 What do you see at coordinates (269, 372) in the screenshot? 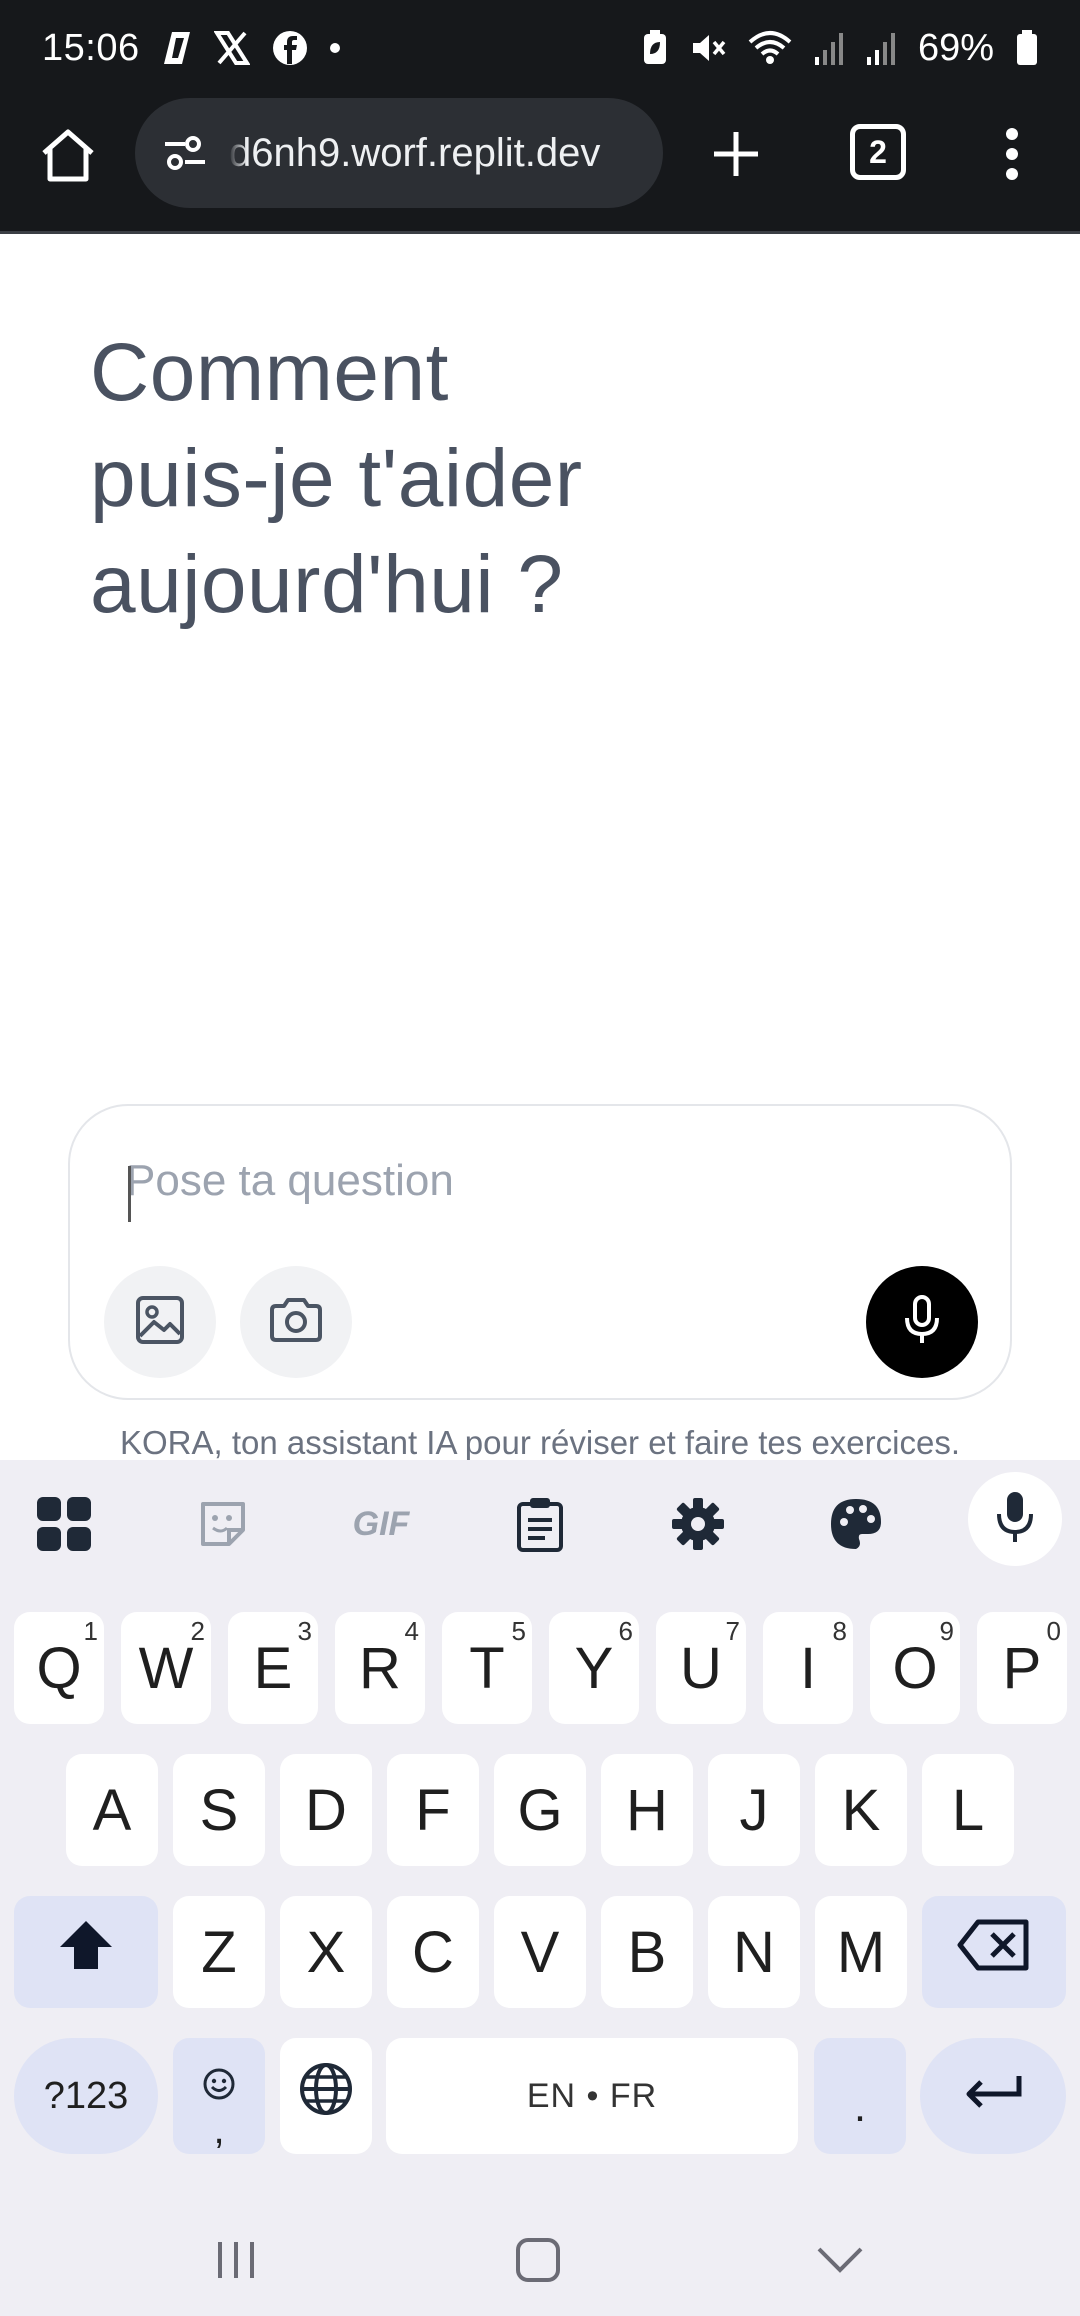
I see `headline-line: Comment` at bounding box center [269, 372].